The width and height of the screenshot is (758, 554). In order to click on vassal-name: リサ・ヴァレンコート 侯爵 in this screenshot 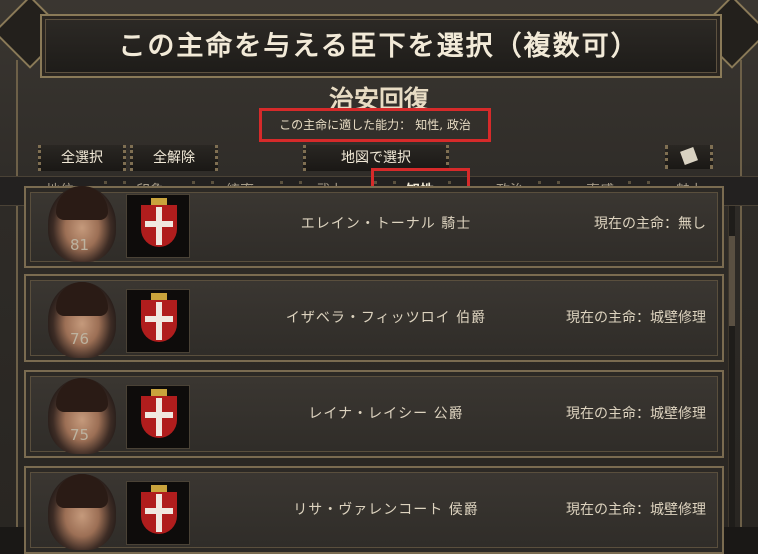, I will do `click(386, 510)`.